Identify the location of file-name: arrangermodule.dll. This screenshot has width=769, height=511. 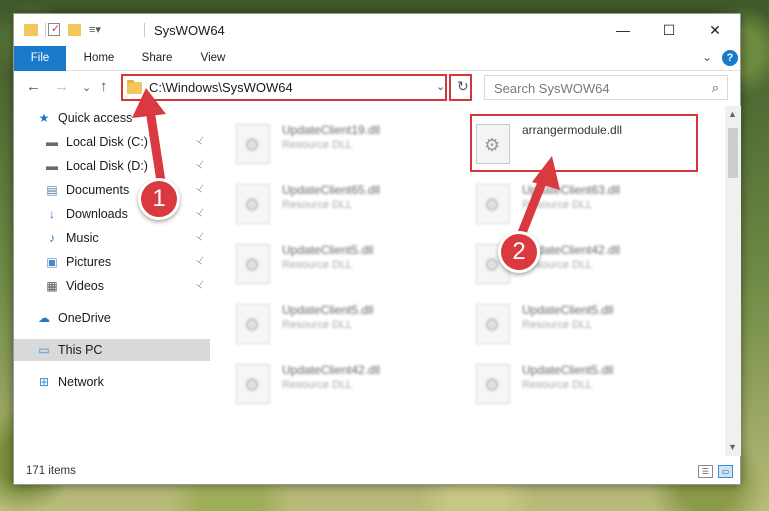
(572, 130).